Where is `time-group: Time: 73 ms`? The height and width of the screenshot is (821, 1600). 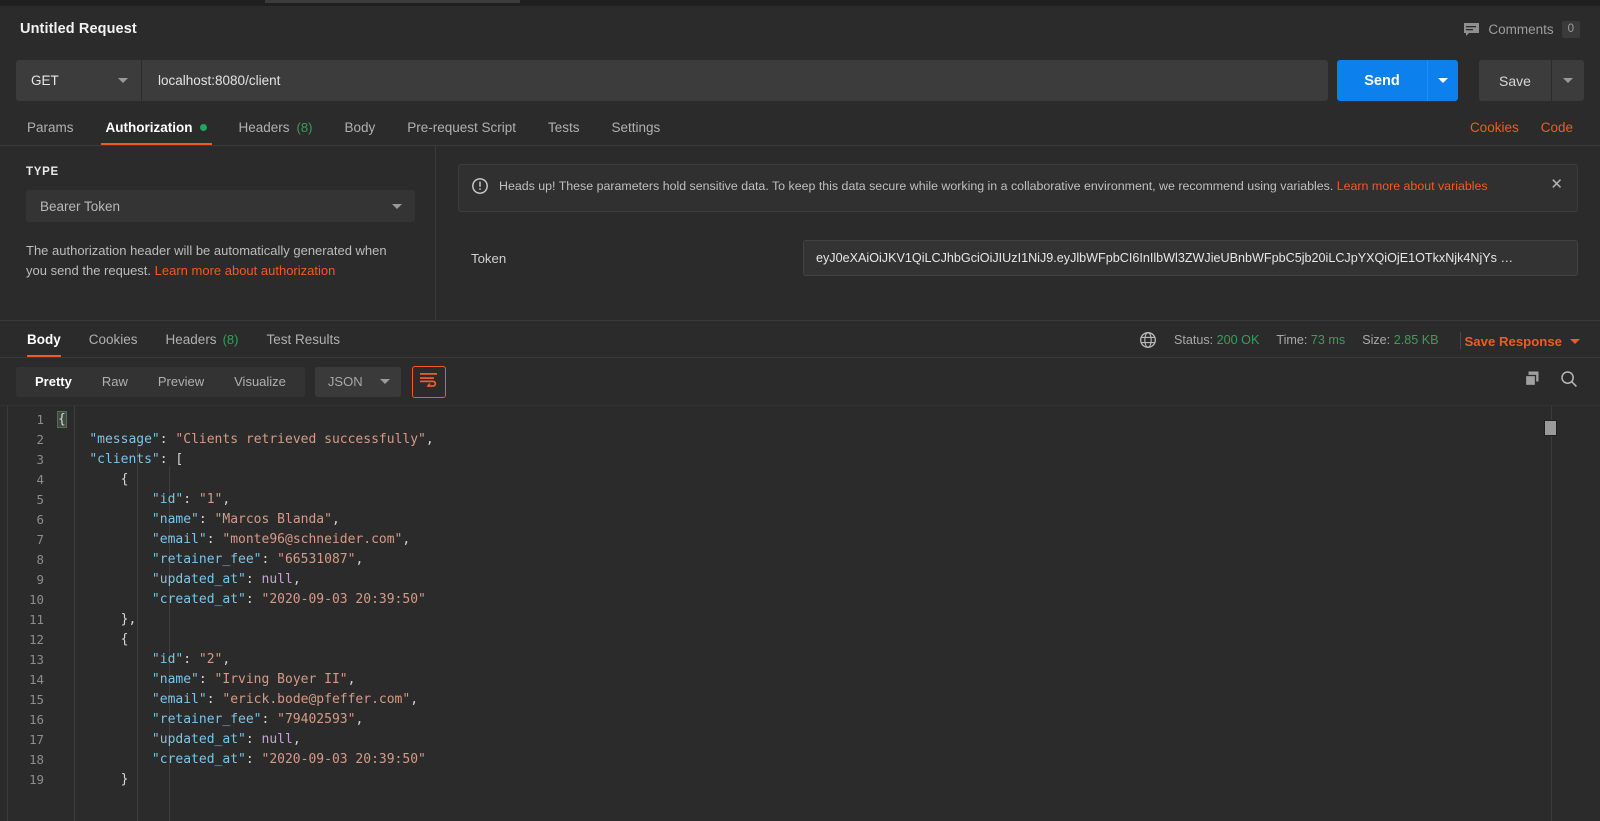
time-group: Time: 73 ms is located at coordinates (1310, 340).